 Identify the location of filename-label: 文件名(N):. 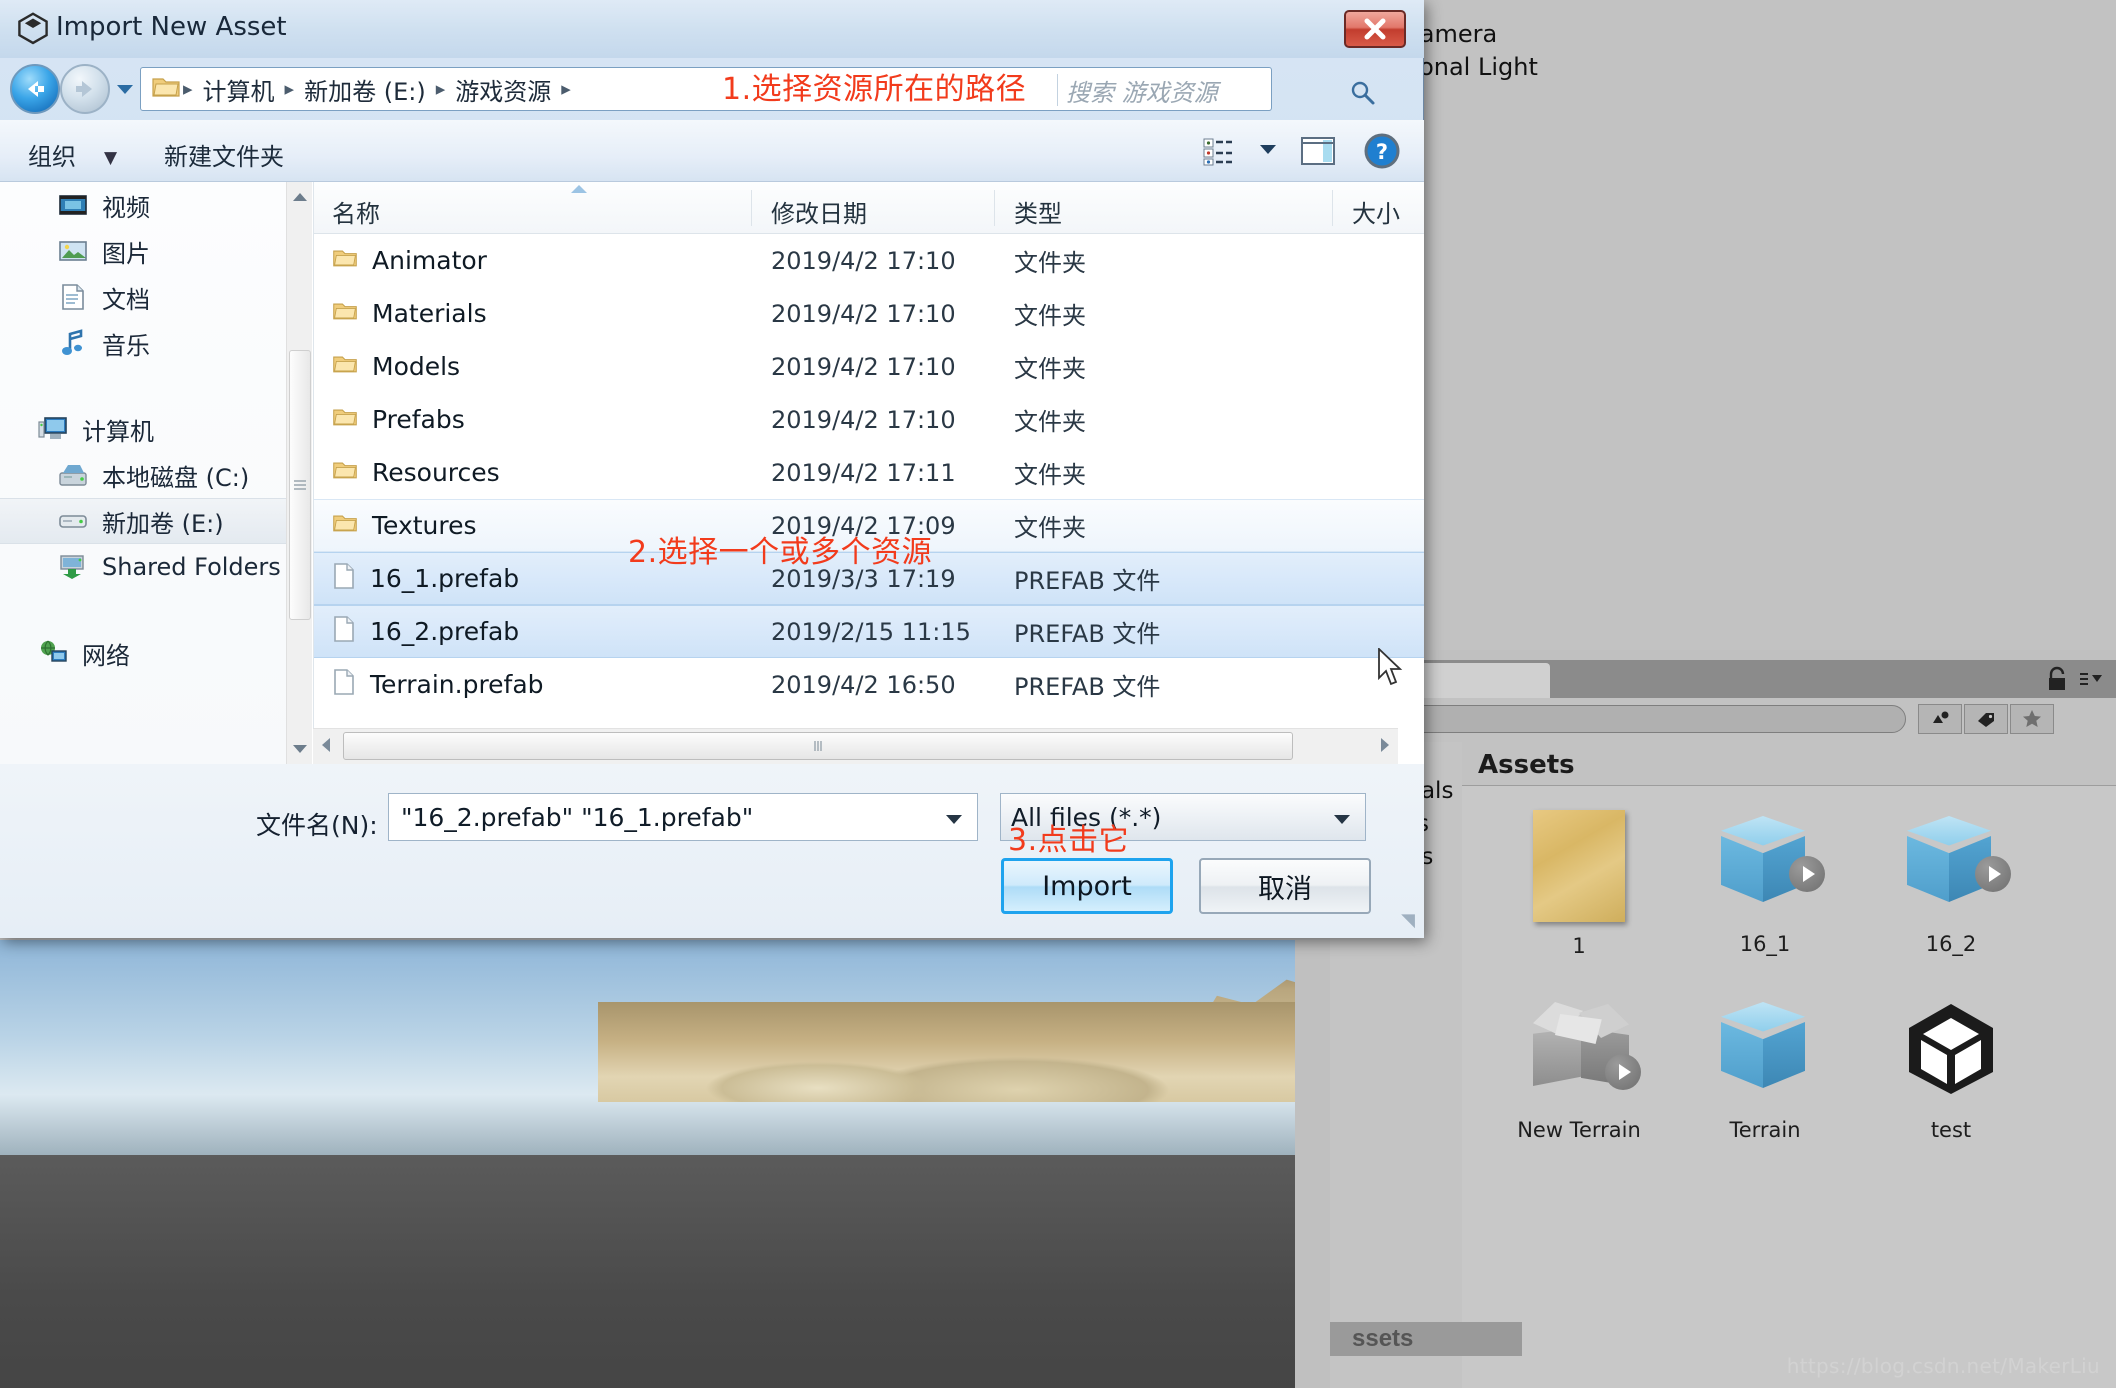
(317, 825).